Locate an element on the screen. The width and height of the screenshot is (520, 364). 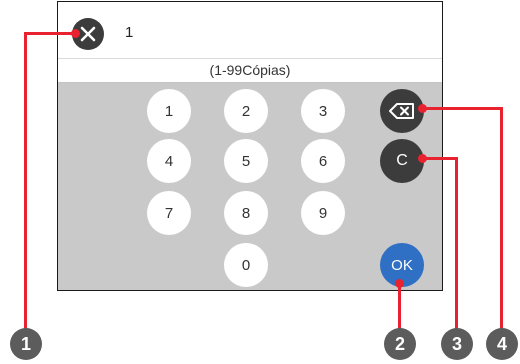
callout-4-line-v is located at coordinates (501, 218).